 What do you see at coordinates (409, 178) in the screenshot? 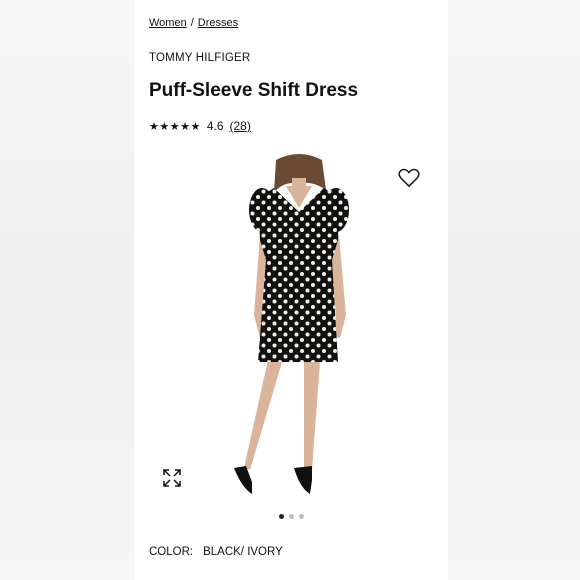
I see `heart-icon` at bounding box center [409, 178].